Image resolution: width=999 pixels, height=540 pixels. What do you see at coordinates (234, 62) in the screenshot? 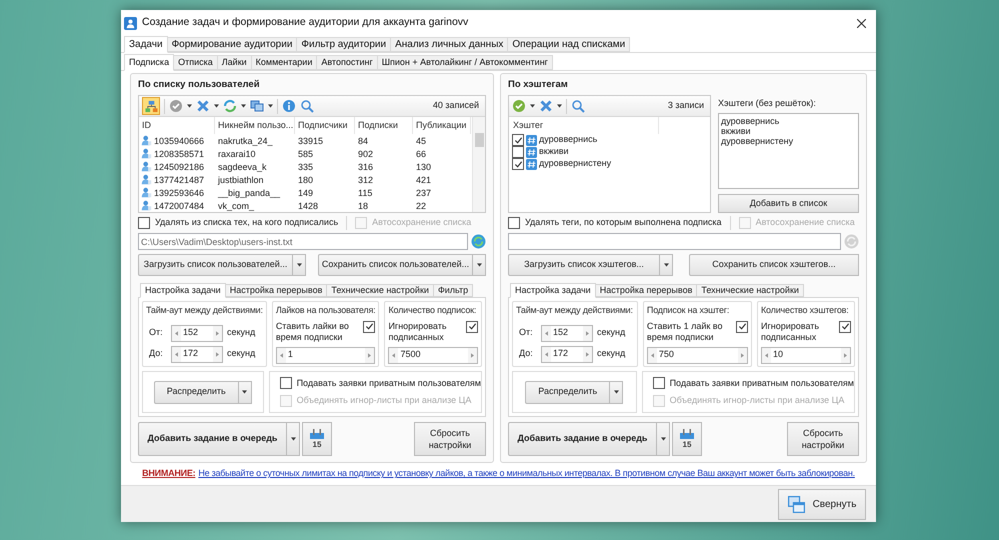
I see `tab: Лайки` at bounding box center [234, 62].